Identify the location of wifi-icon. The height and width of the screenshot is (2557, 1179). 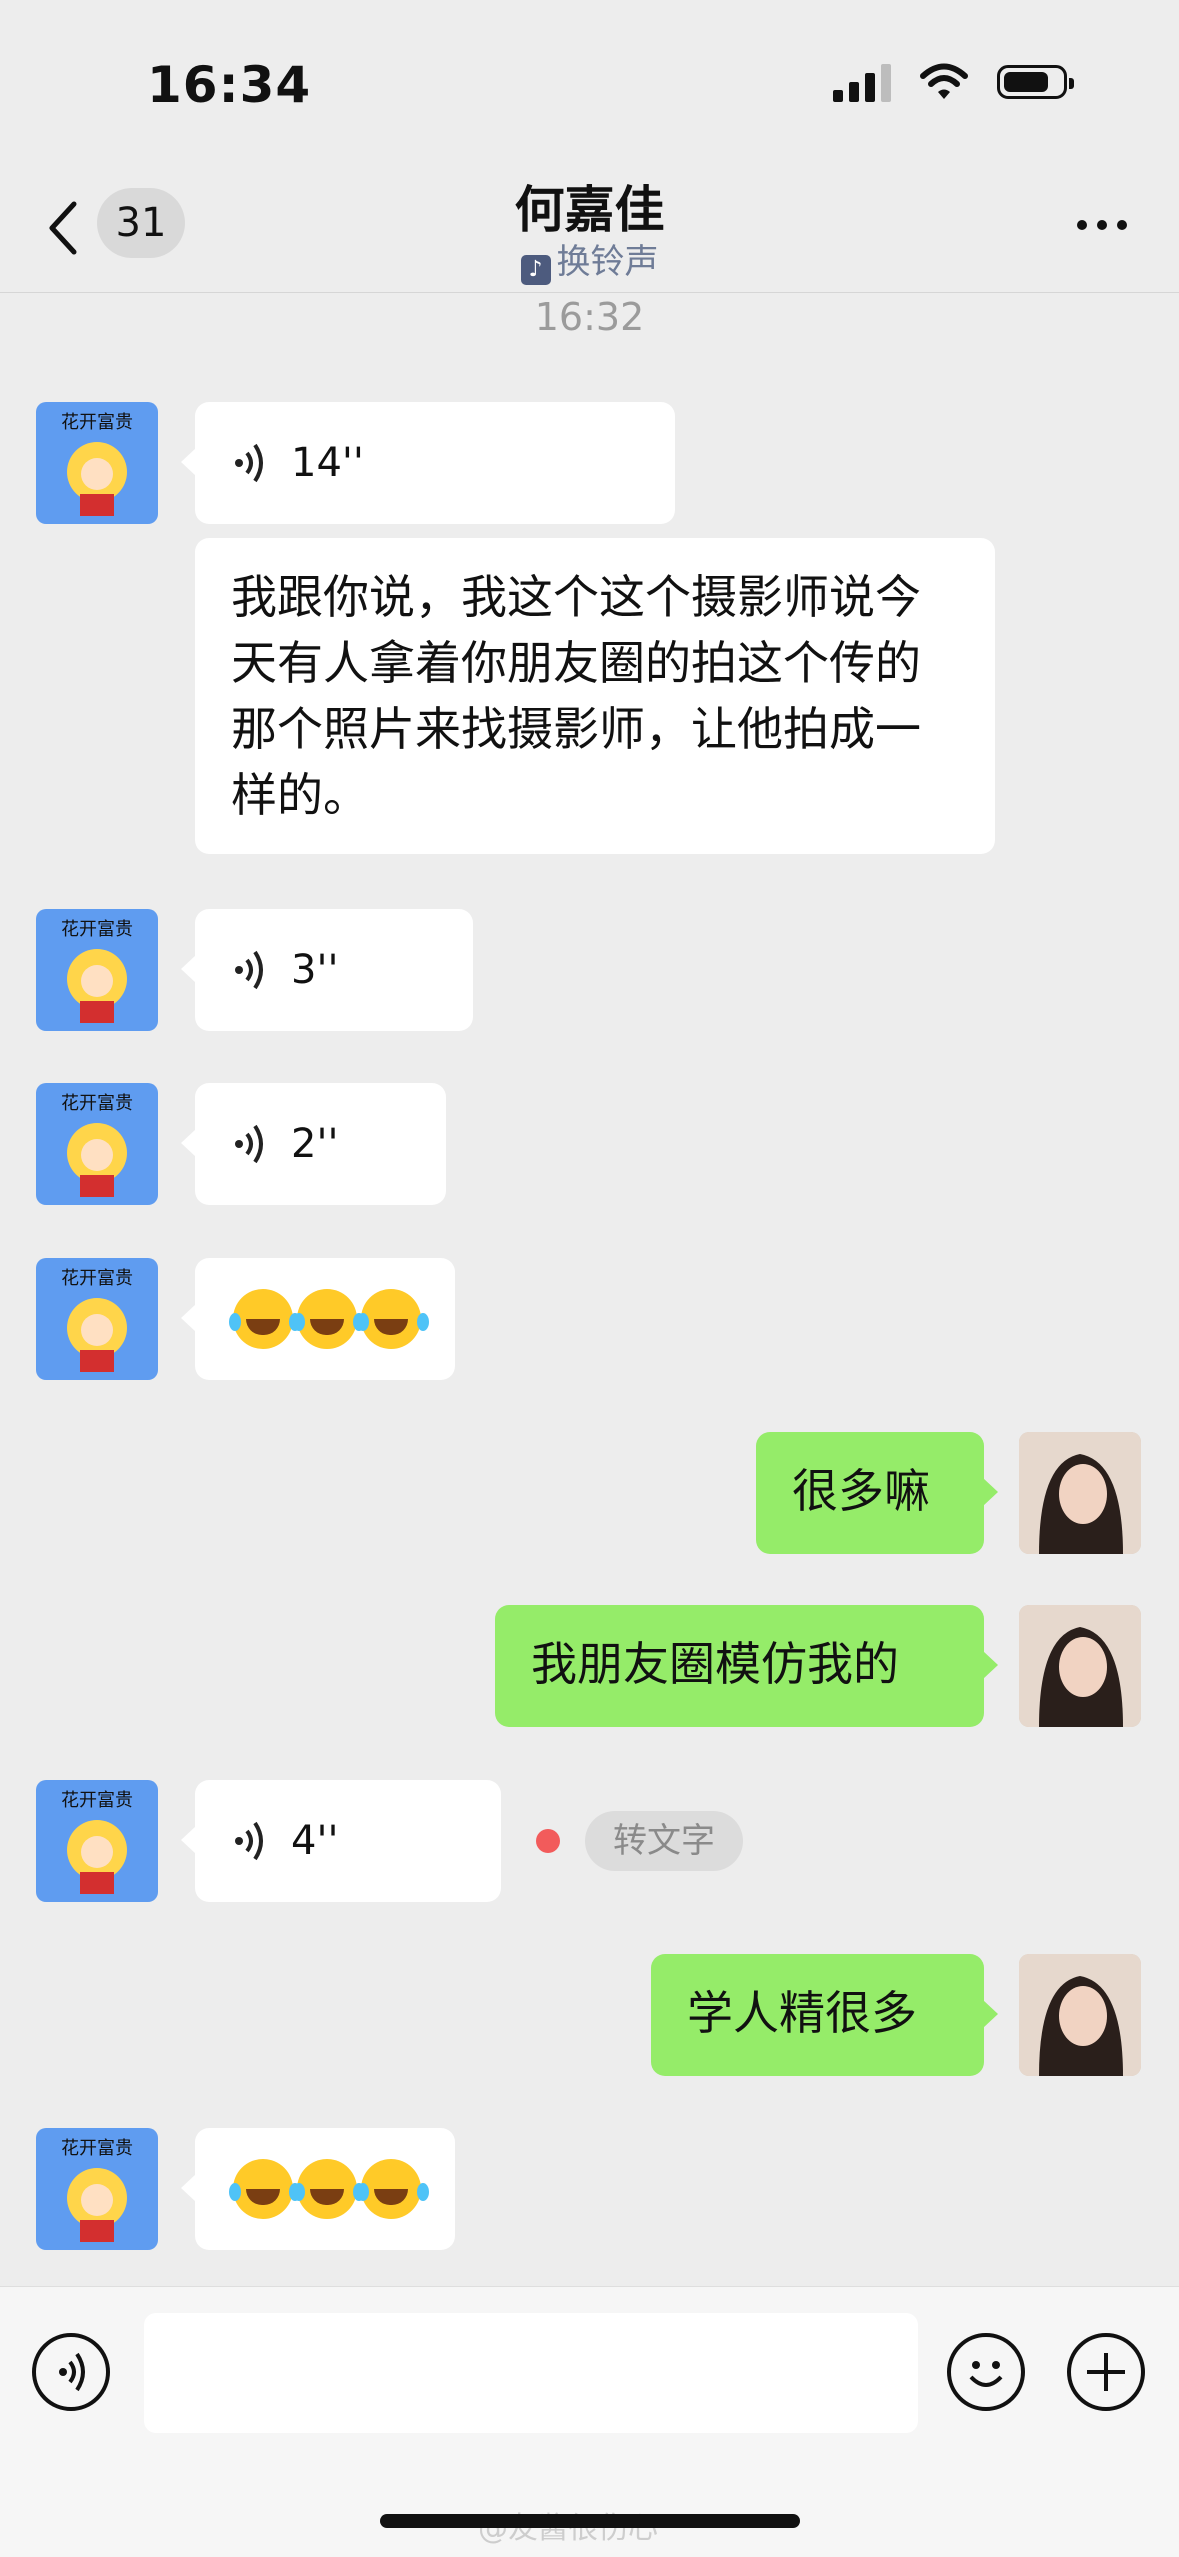
(944, 81).